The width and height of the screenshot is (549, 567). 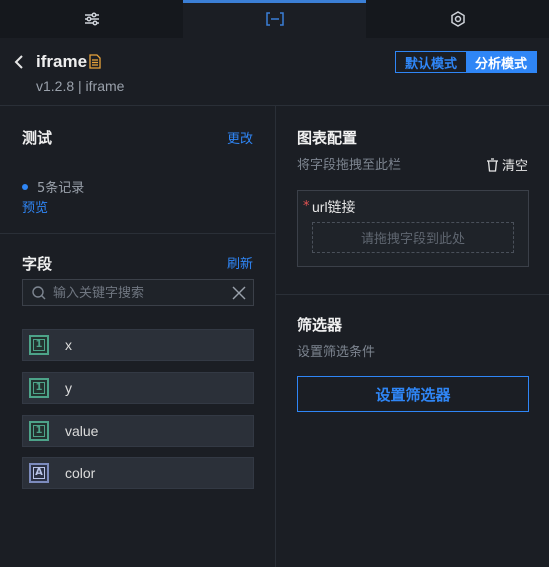 What do you see at coordinates (492, 164) in the screenshot?
I see `trash-icon` at bounding box center [492, 164].